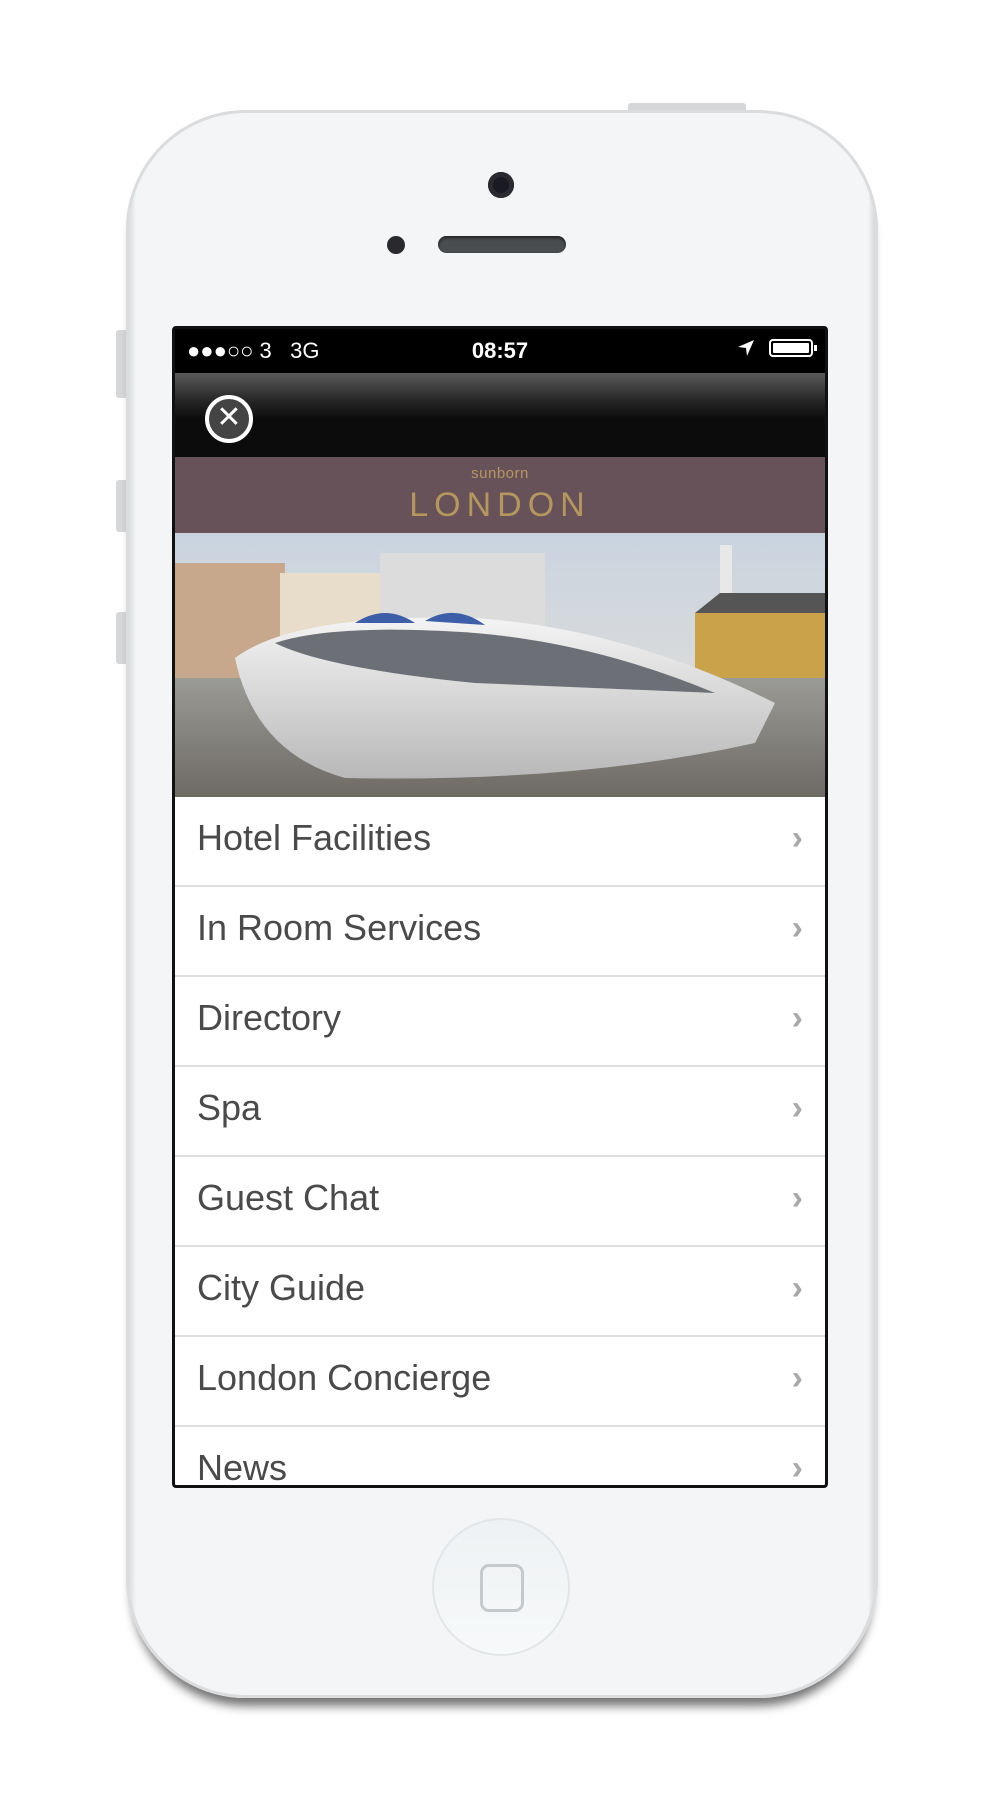 This screenshot has height=1800, width=1000. Describe the element at coordinates (288, 1197) in the screenshot. I see `menu-item-label: Guest Chat` at that location.